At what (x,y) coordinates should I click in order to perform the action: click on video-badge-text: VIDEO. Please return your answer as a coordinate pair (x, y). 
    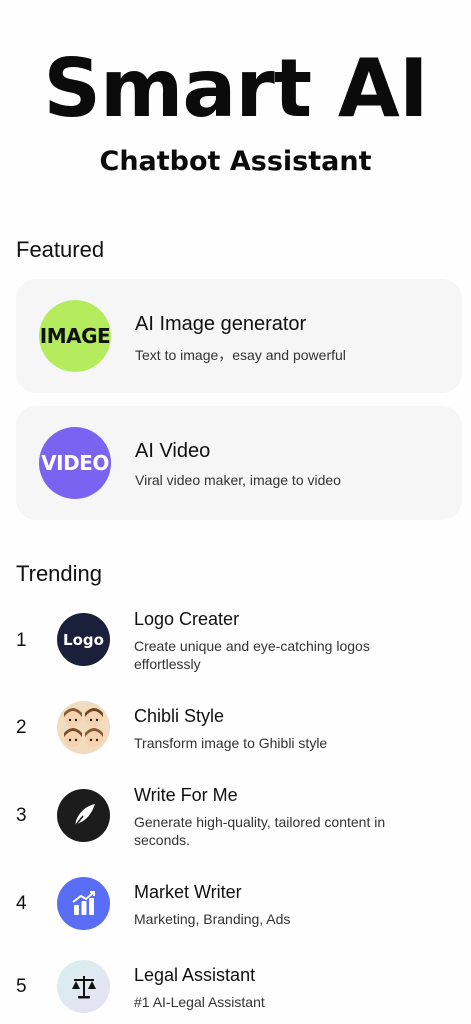
    Looking at the image, I should click on (75, 463).